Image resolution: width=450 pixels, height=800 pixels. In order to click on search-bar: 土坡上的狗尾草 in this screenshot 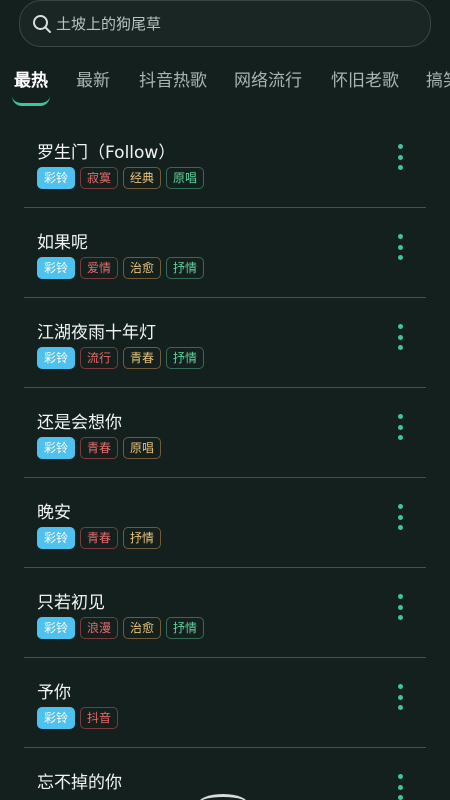, I will do `click(225, 23)`.